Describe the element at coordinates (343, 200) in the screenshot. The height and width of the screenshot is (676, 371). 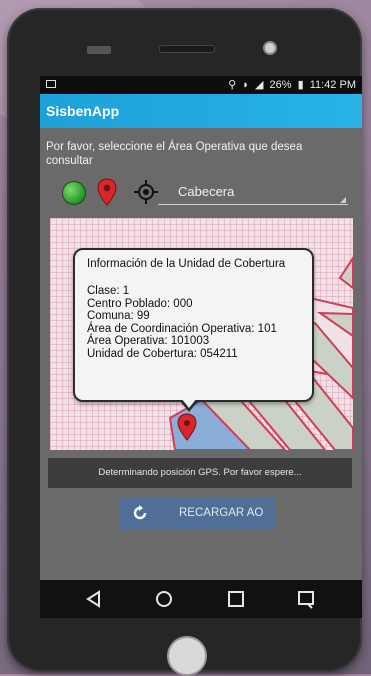
I see `dropdown-caret-icon` at that location.